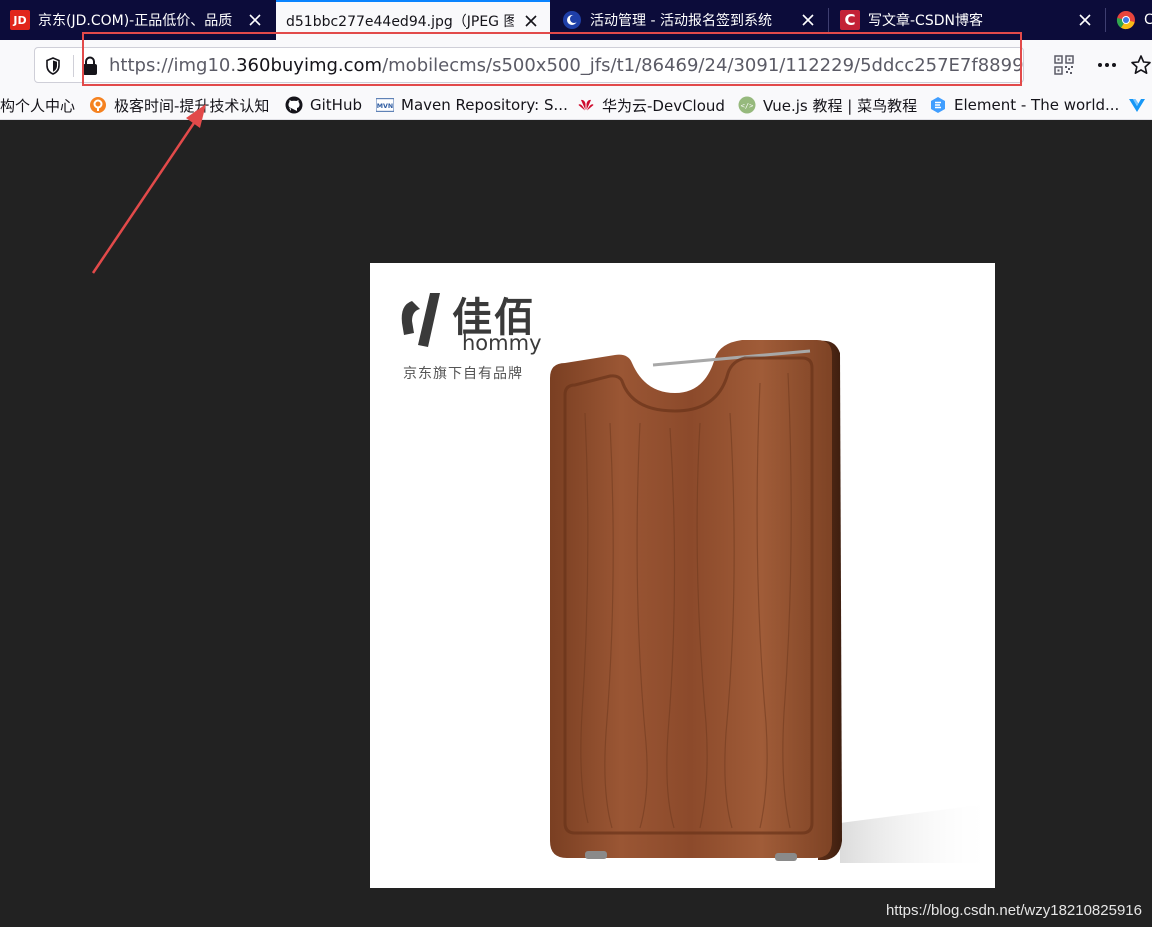  I want to click on chrome-logo-icon, so click(1126, 20).